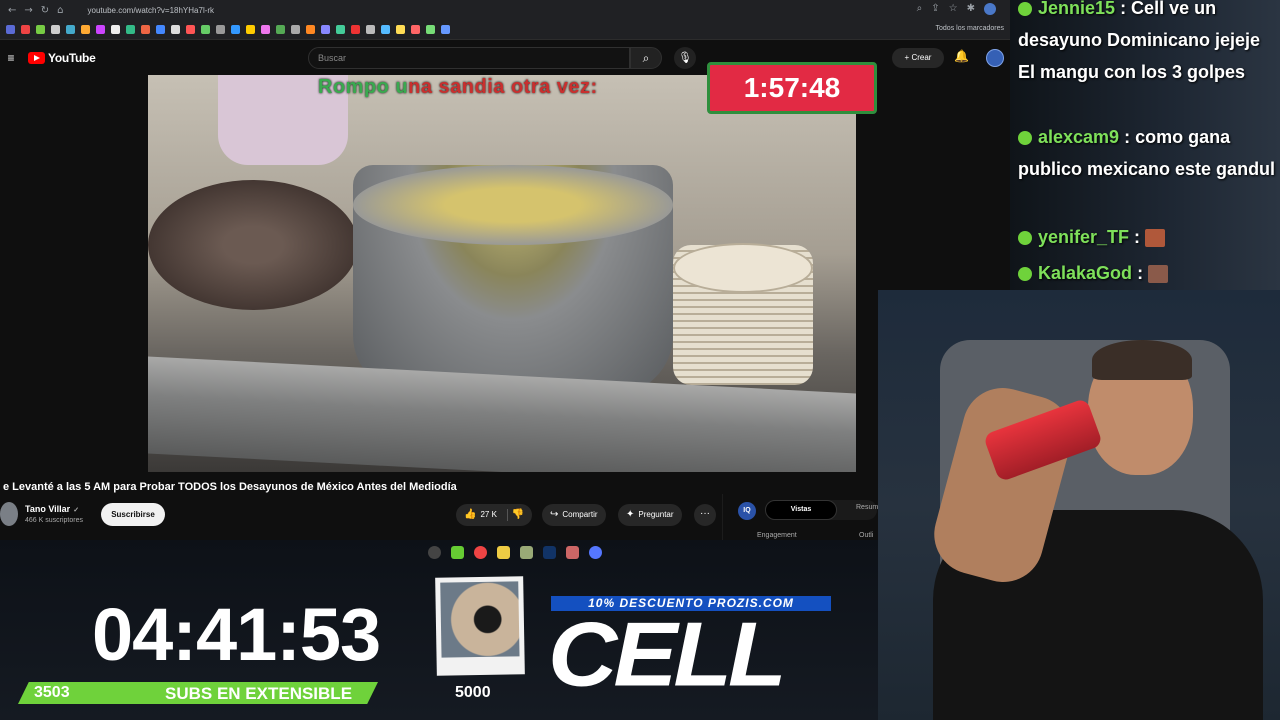 This screenshot has height=720, width=1280. I want to click on tab-resumen: Resum, so click(867, 507).